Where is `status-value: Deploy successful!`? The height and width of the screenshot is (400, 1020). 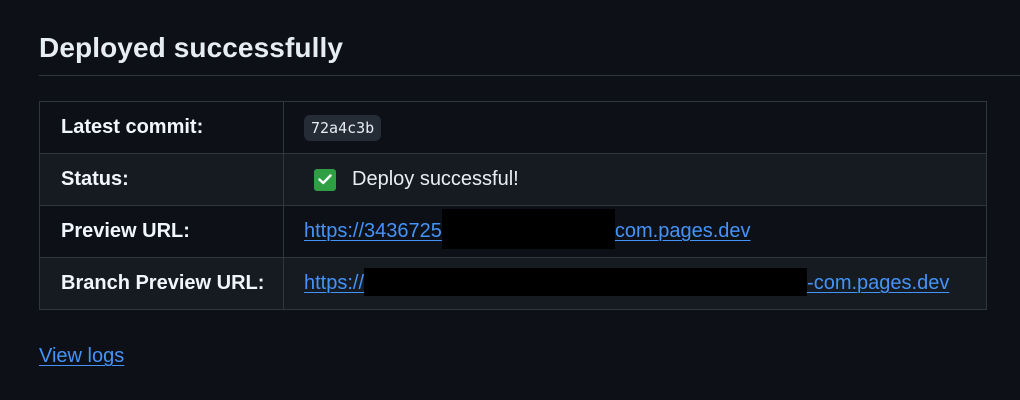
status-value: Deploy successful! is located at coordinates (416, 179).